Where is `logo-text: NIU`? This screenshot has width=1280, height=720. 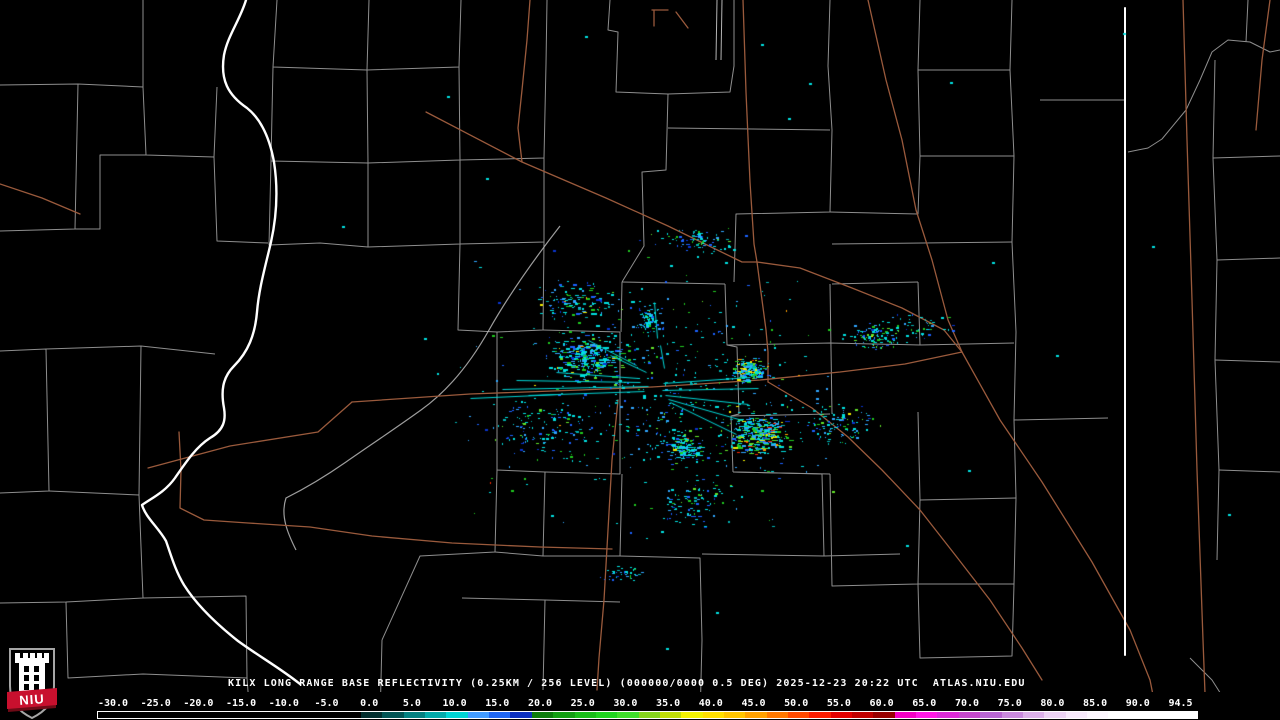 logo-text: NIU is located at coordinates (32, 699).